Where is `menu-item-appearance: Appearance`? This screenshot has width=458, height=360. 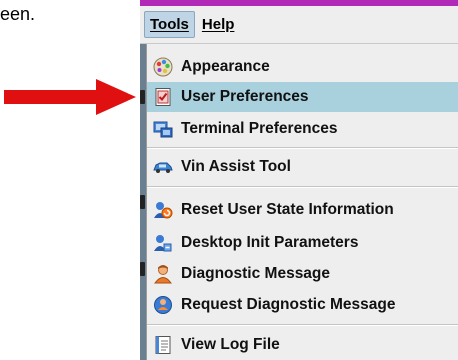 menu-item-appearance: Appearance is located at coordinates (302, 67).